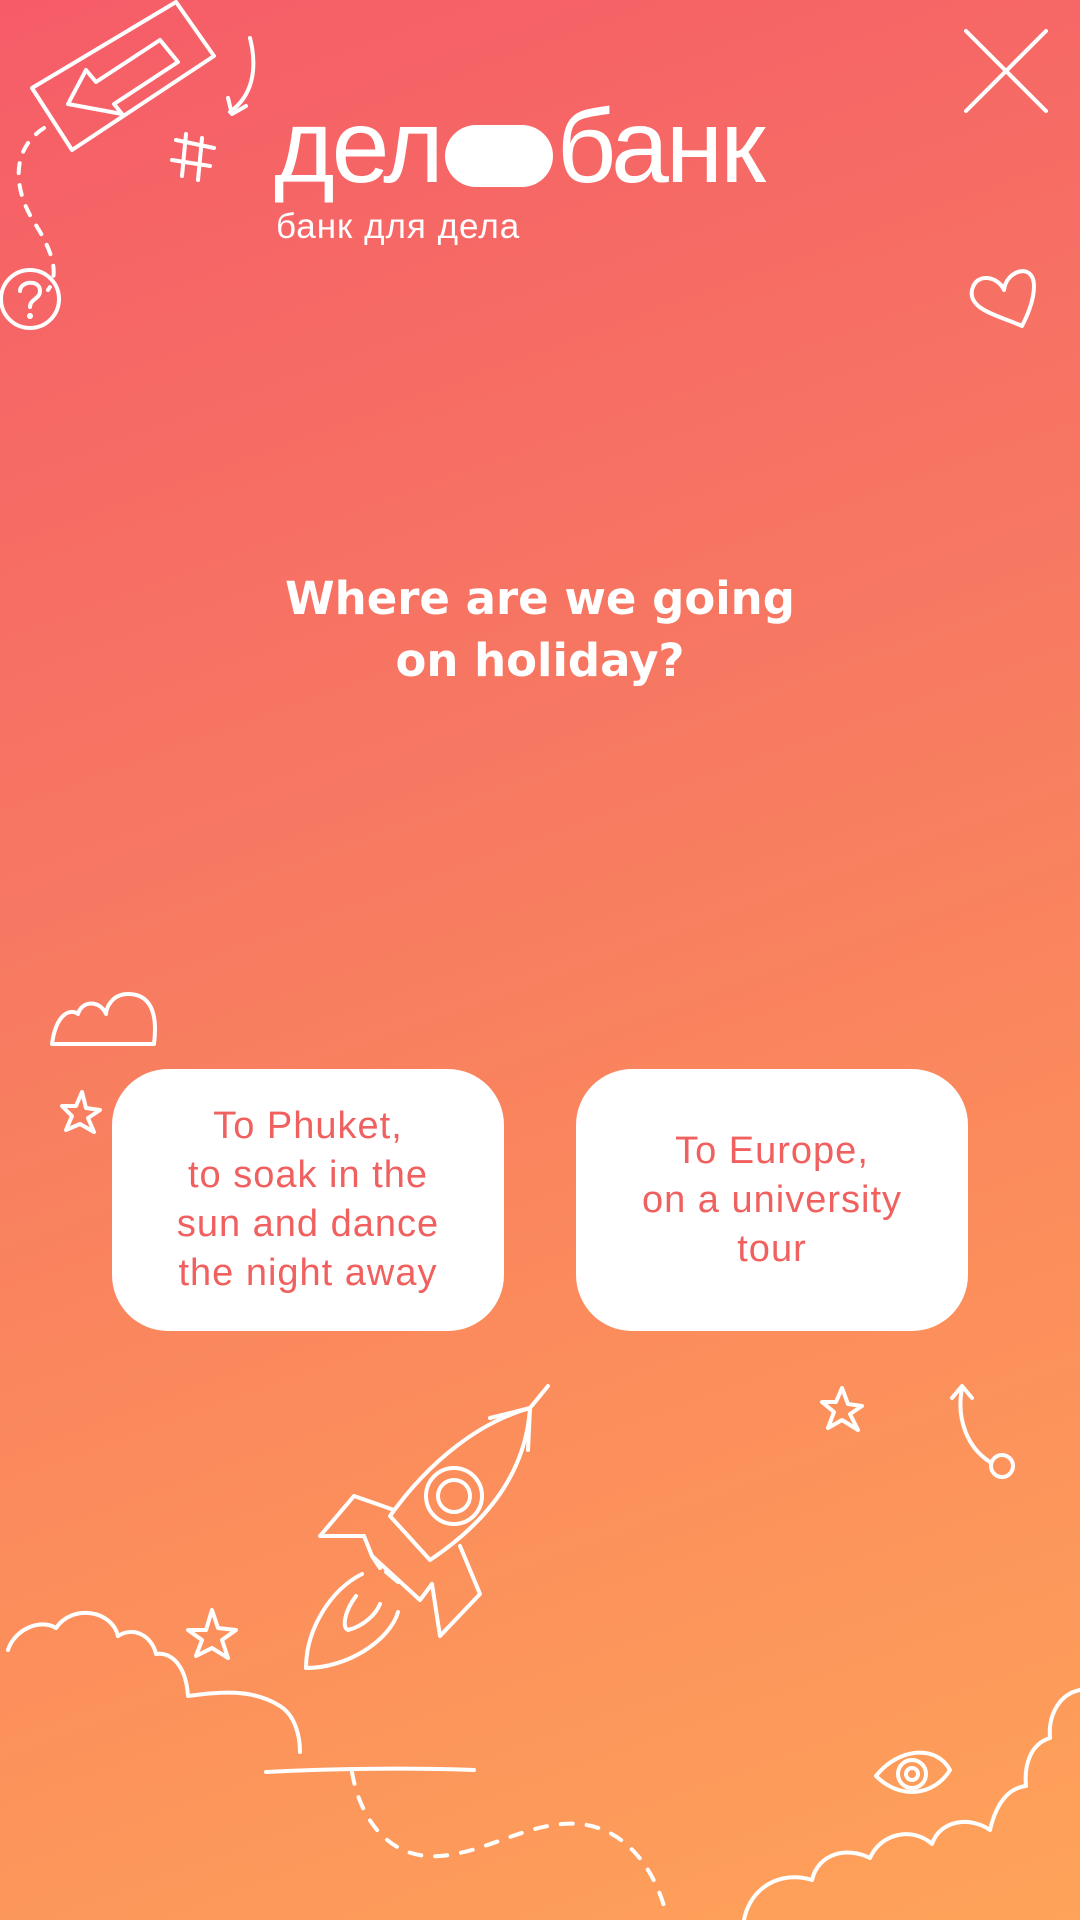 Image resolution: width=1080 pixels, height=1920 pixels. Describe the element at coordinates (398, 226) in the screenshot. I see `logo-tagline: банк для дела` at that location.